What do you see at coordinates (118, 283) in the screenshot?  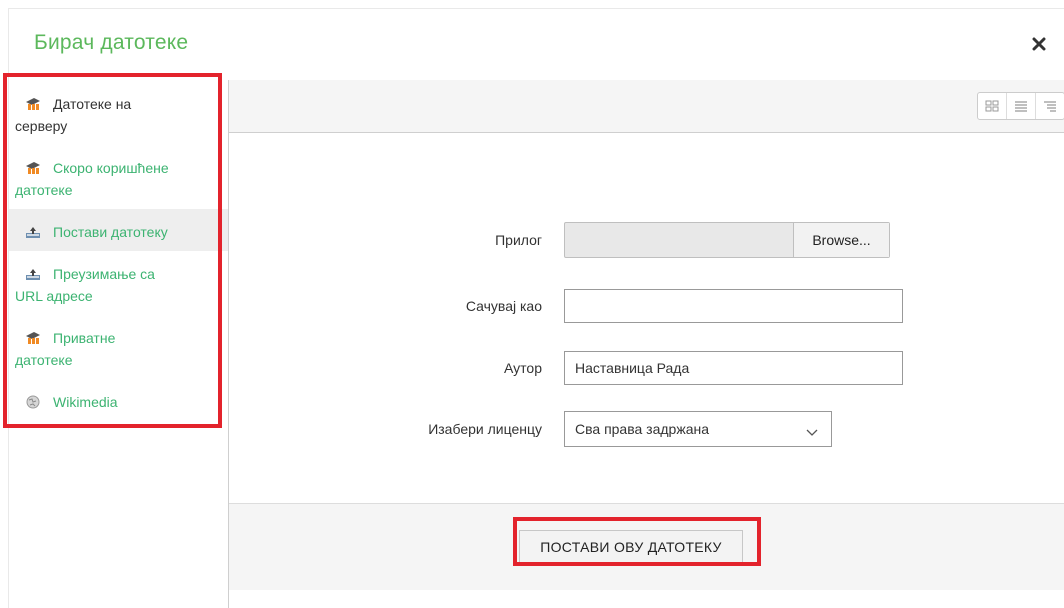 I see `sidebar-item-url-download: Преузимање са URL адресе` at bounding box center [118, 283].